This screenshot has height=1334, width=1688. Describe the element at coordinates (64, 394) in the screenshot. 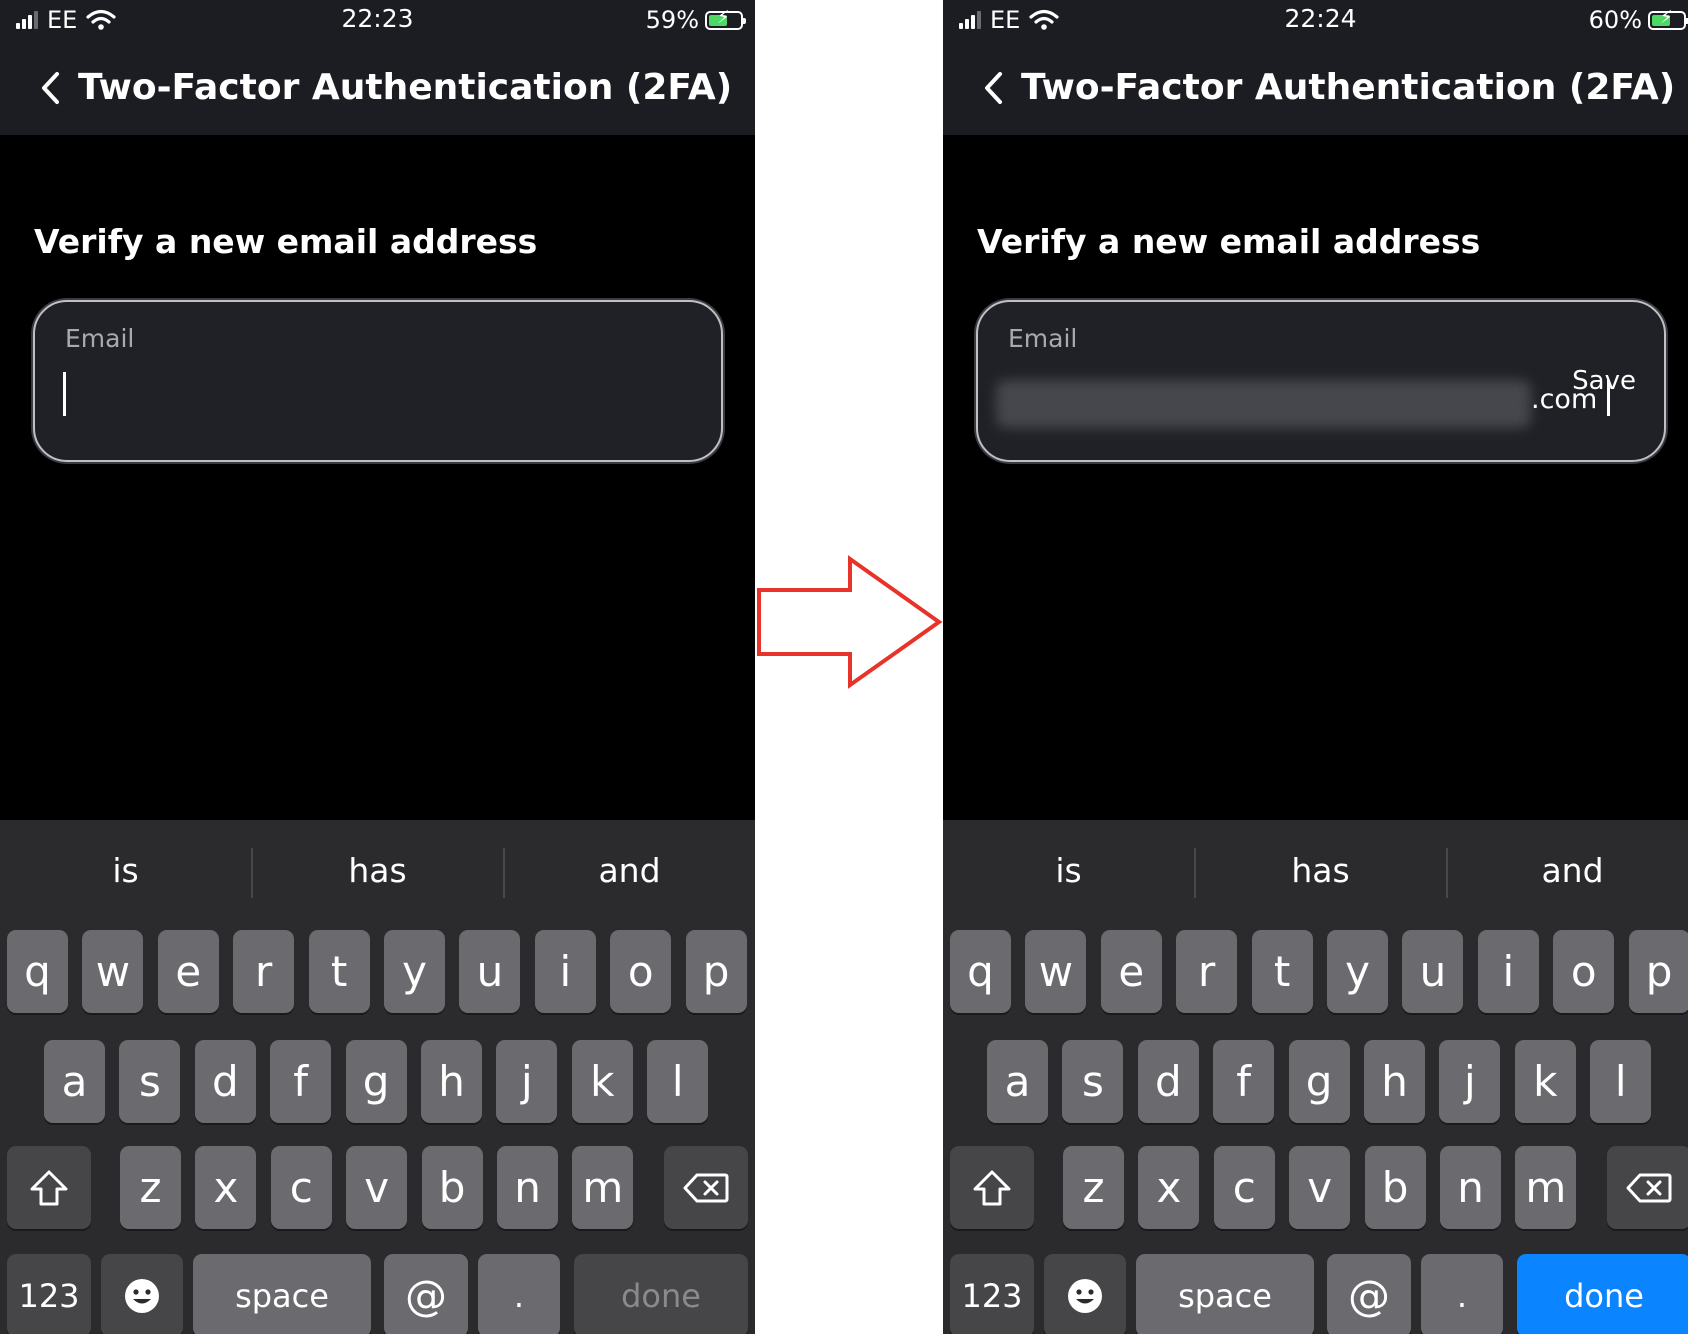

I see `text-cursor` at that location.